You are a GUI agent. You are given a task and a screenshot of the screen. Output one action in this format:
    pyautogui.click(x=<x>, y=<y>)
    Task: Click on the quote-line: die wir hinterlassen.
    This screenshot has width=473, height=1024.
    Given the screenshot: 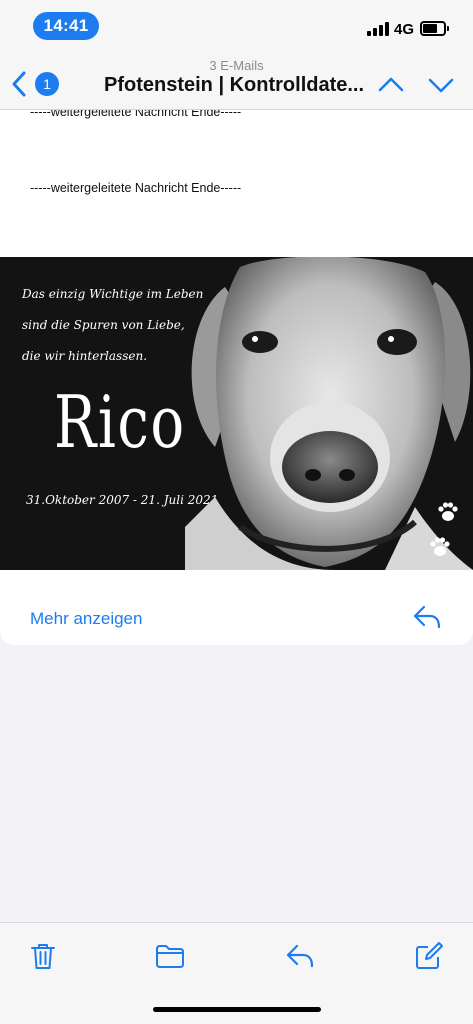 What is the action you would take?
    pyautogui.click(x=85, y=356)
    